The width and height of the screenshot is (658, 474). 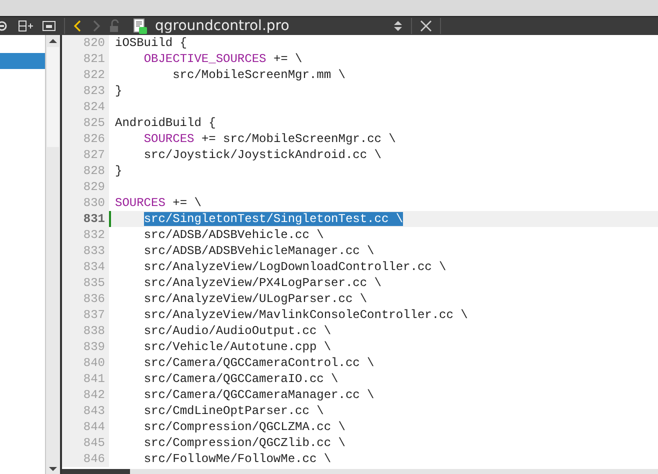 I want to click on line-number: 825, so click(x=85, y=123).